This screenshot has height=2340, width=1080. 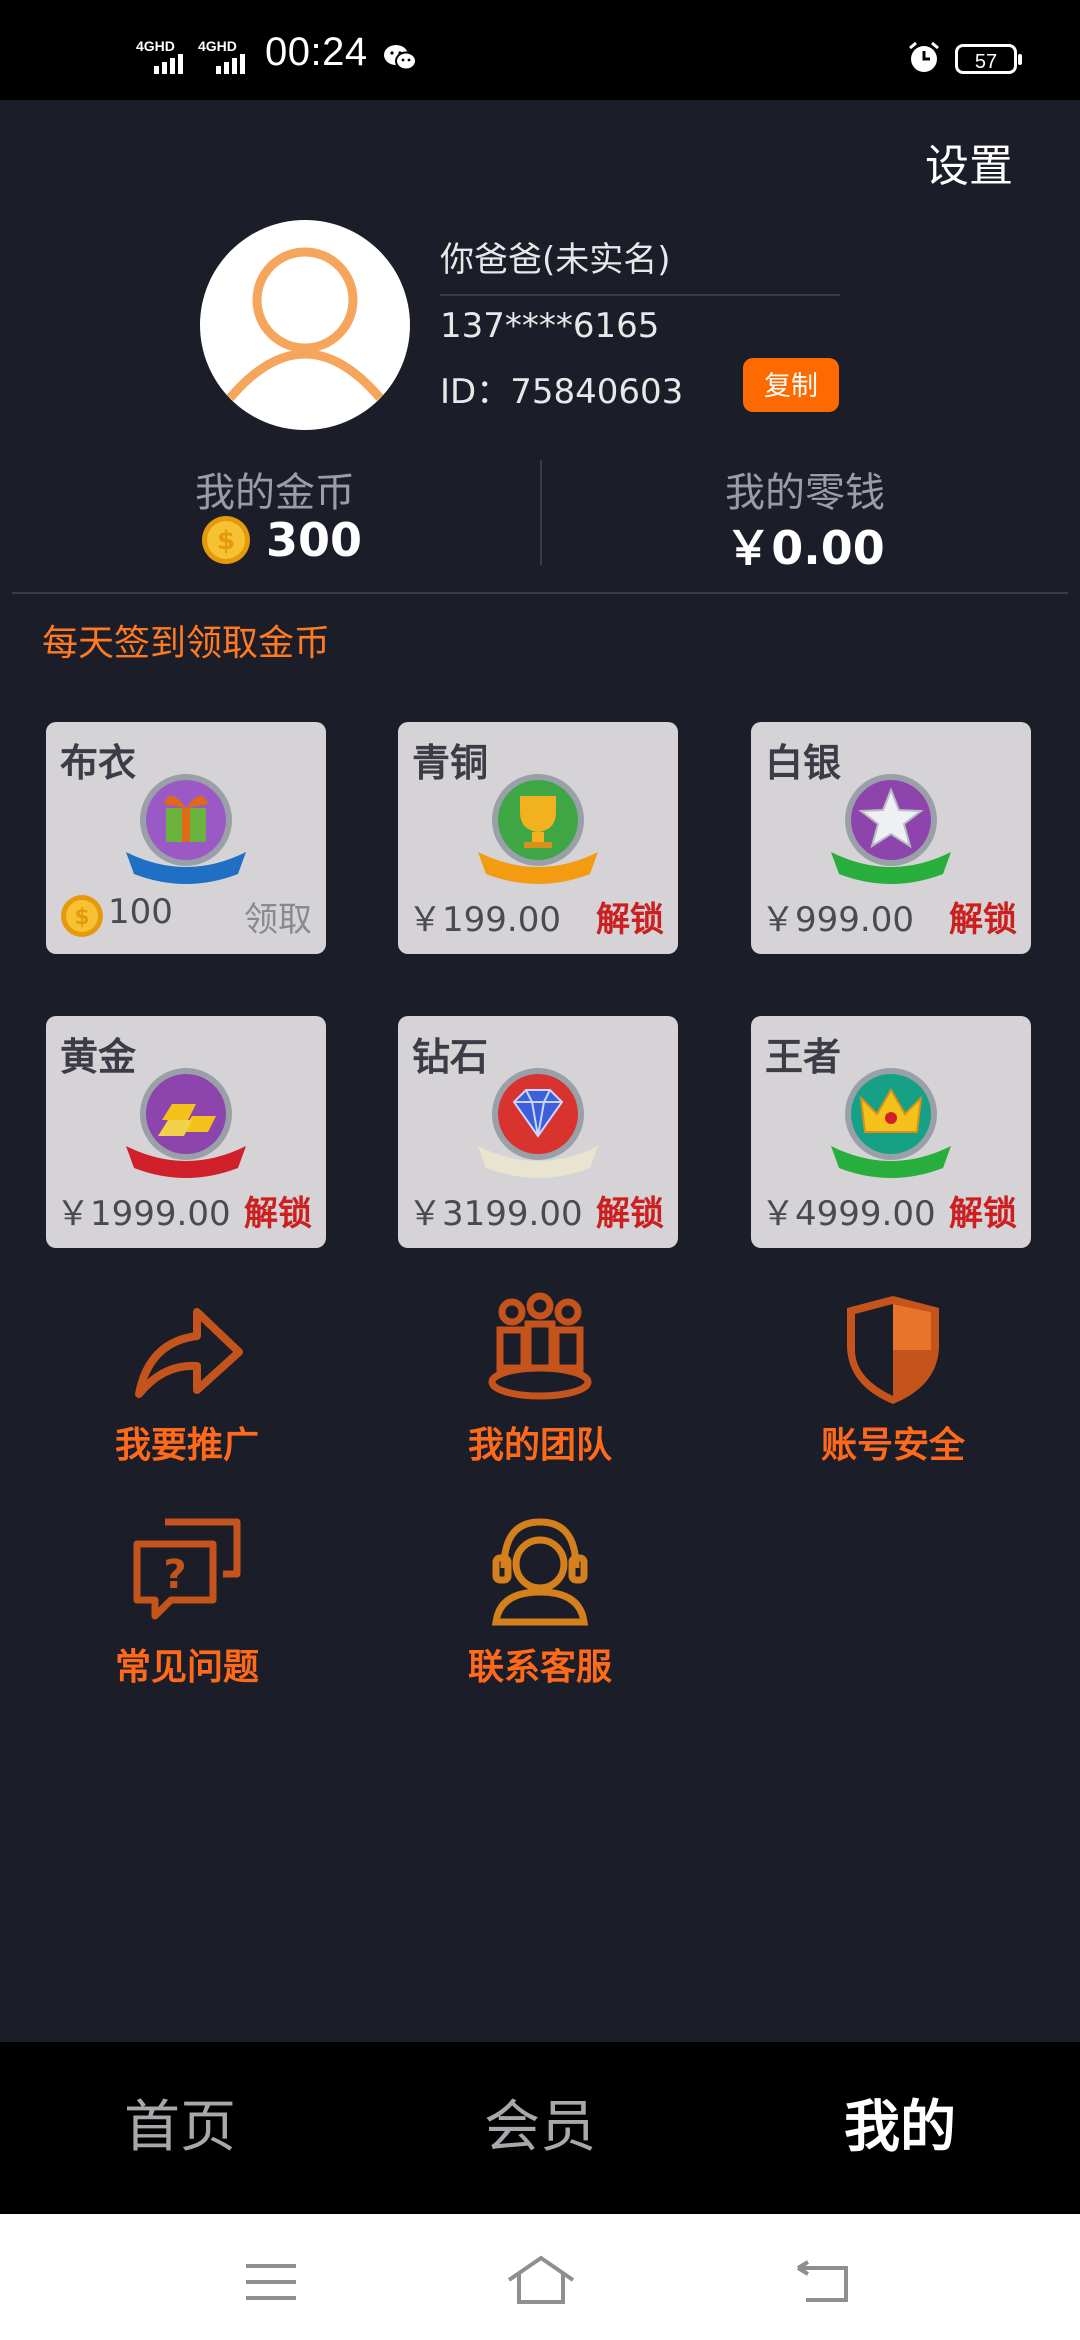 What do you see at coordinates (891, 829) in the screenshot?
I see `star-badge-icon` at bounding box center [891, 829].